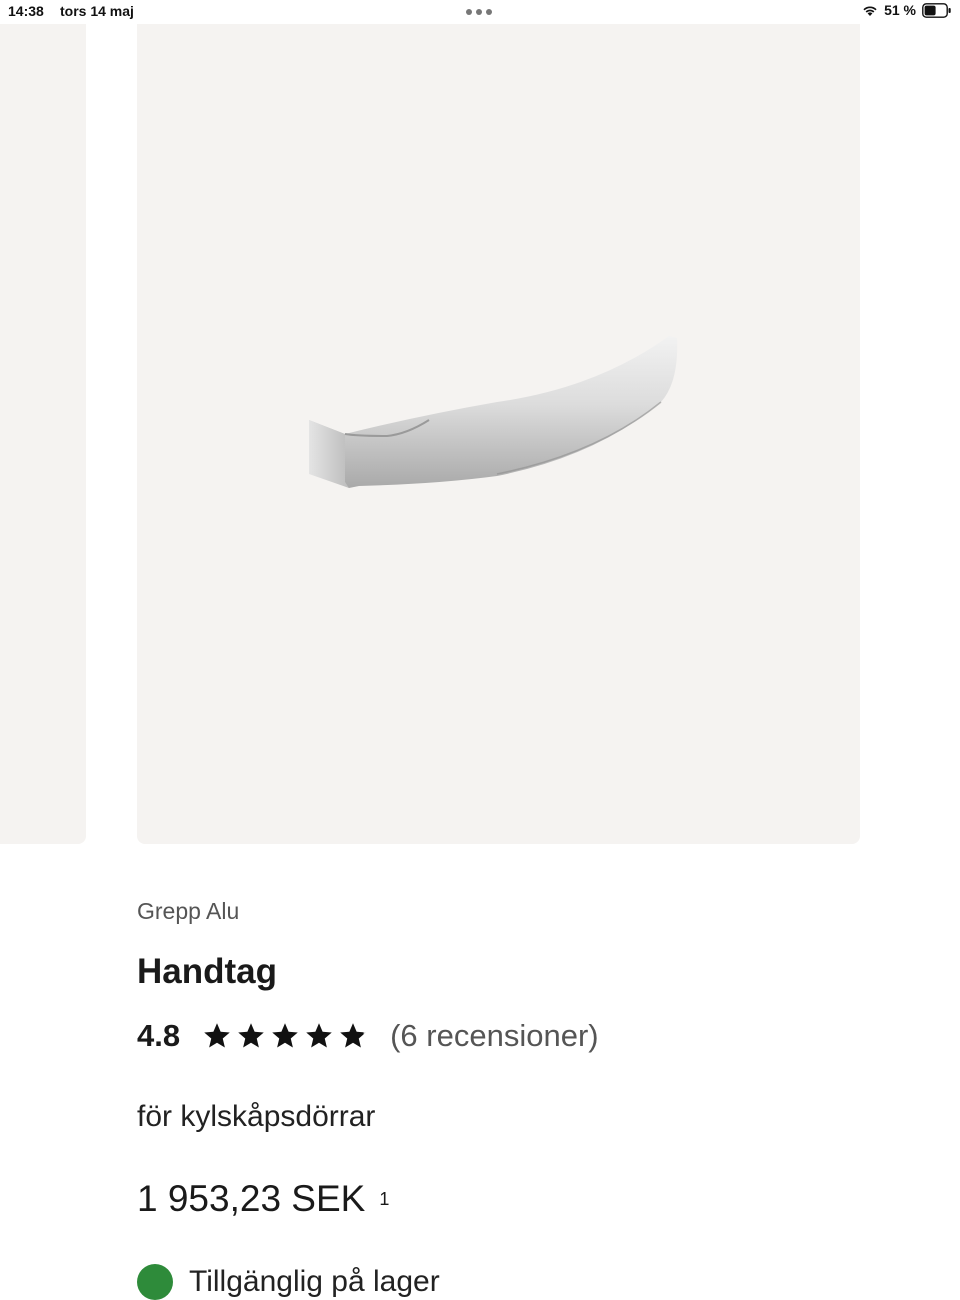 The image size is (960, 1300). Describe the element at coordinates (494, 1036) in the screenshot. I see `review-count-link: (6 recensioner)` at that location.